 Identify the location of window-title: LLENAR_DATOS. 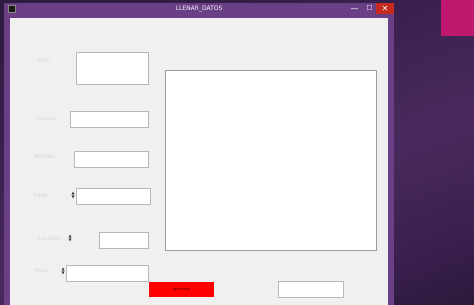
(199, 8).